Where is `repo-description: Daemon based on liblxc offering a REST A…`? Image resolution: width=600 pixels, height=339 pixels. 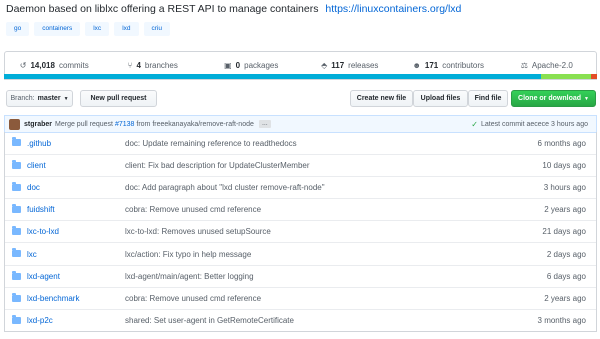 repo-description: Daemon based on liblxc offering a REST A… is located at coordinates (233, 9).